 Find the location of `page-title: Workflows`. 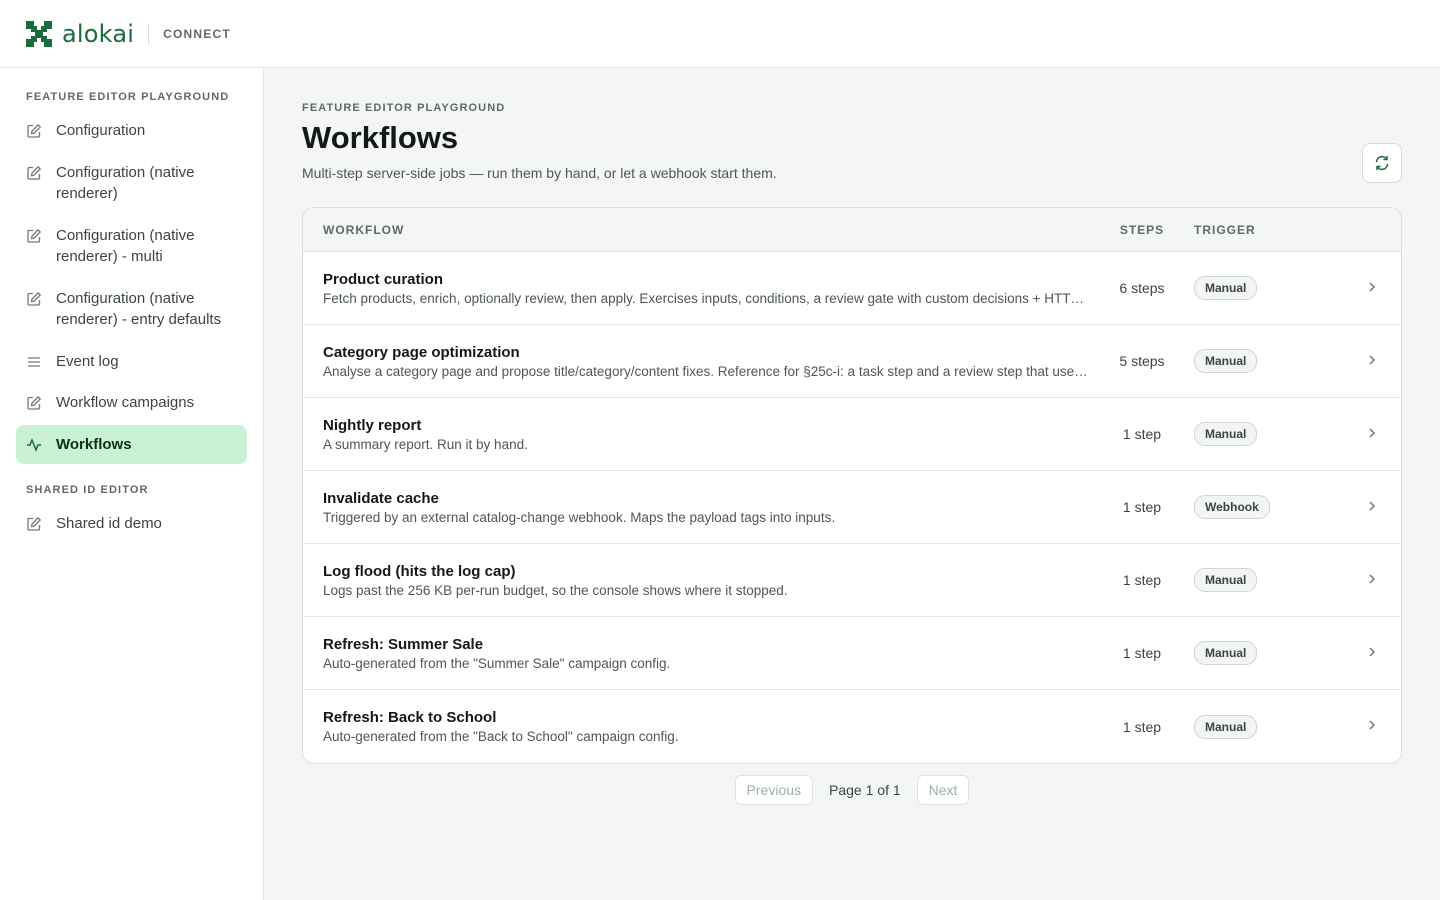

page-title: Workflows is located at coordinates (380, 137).